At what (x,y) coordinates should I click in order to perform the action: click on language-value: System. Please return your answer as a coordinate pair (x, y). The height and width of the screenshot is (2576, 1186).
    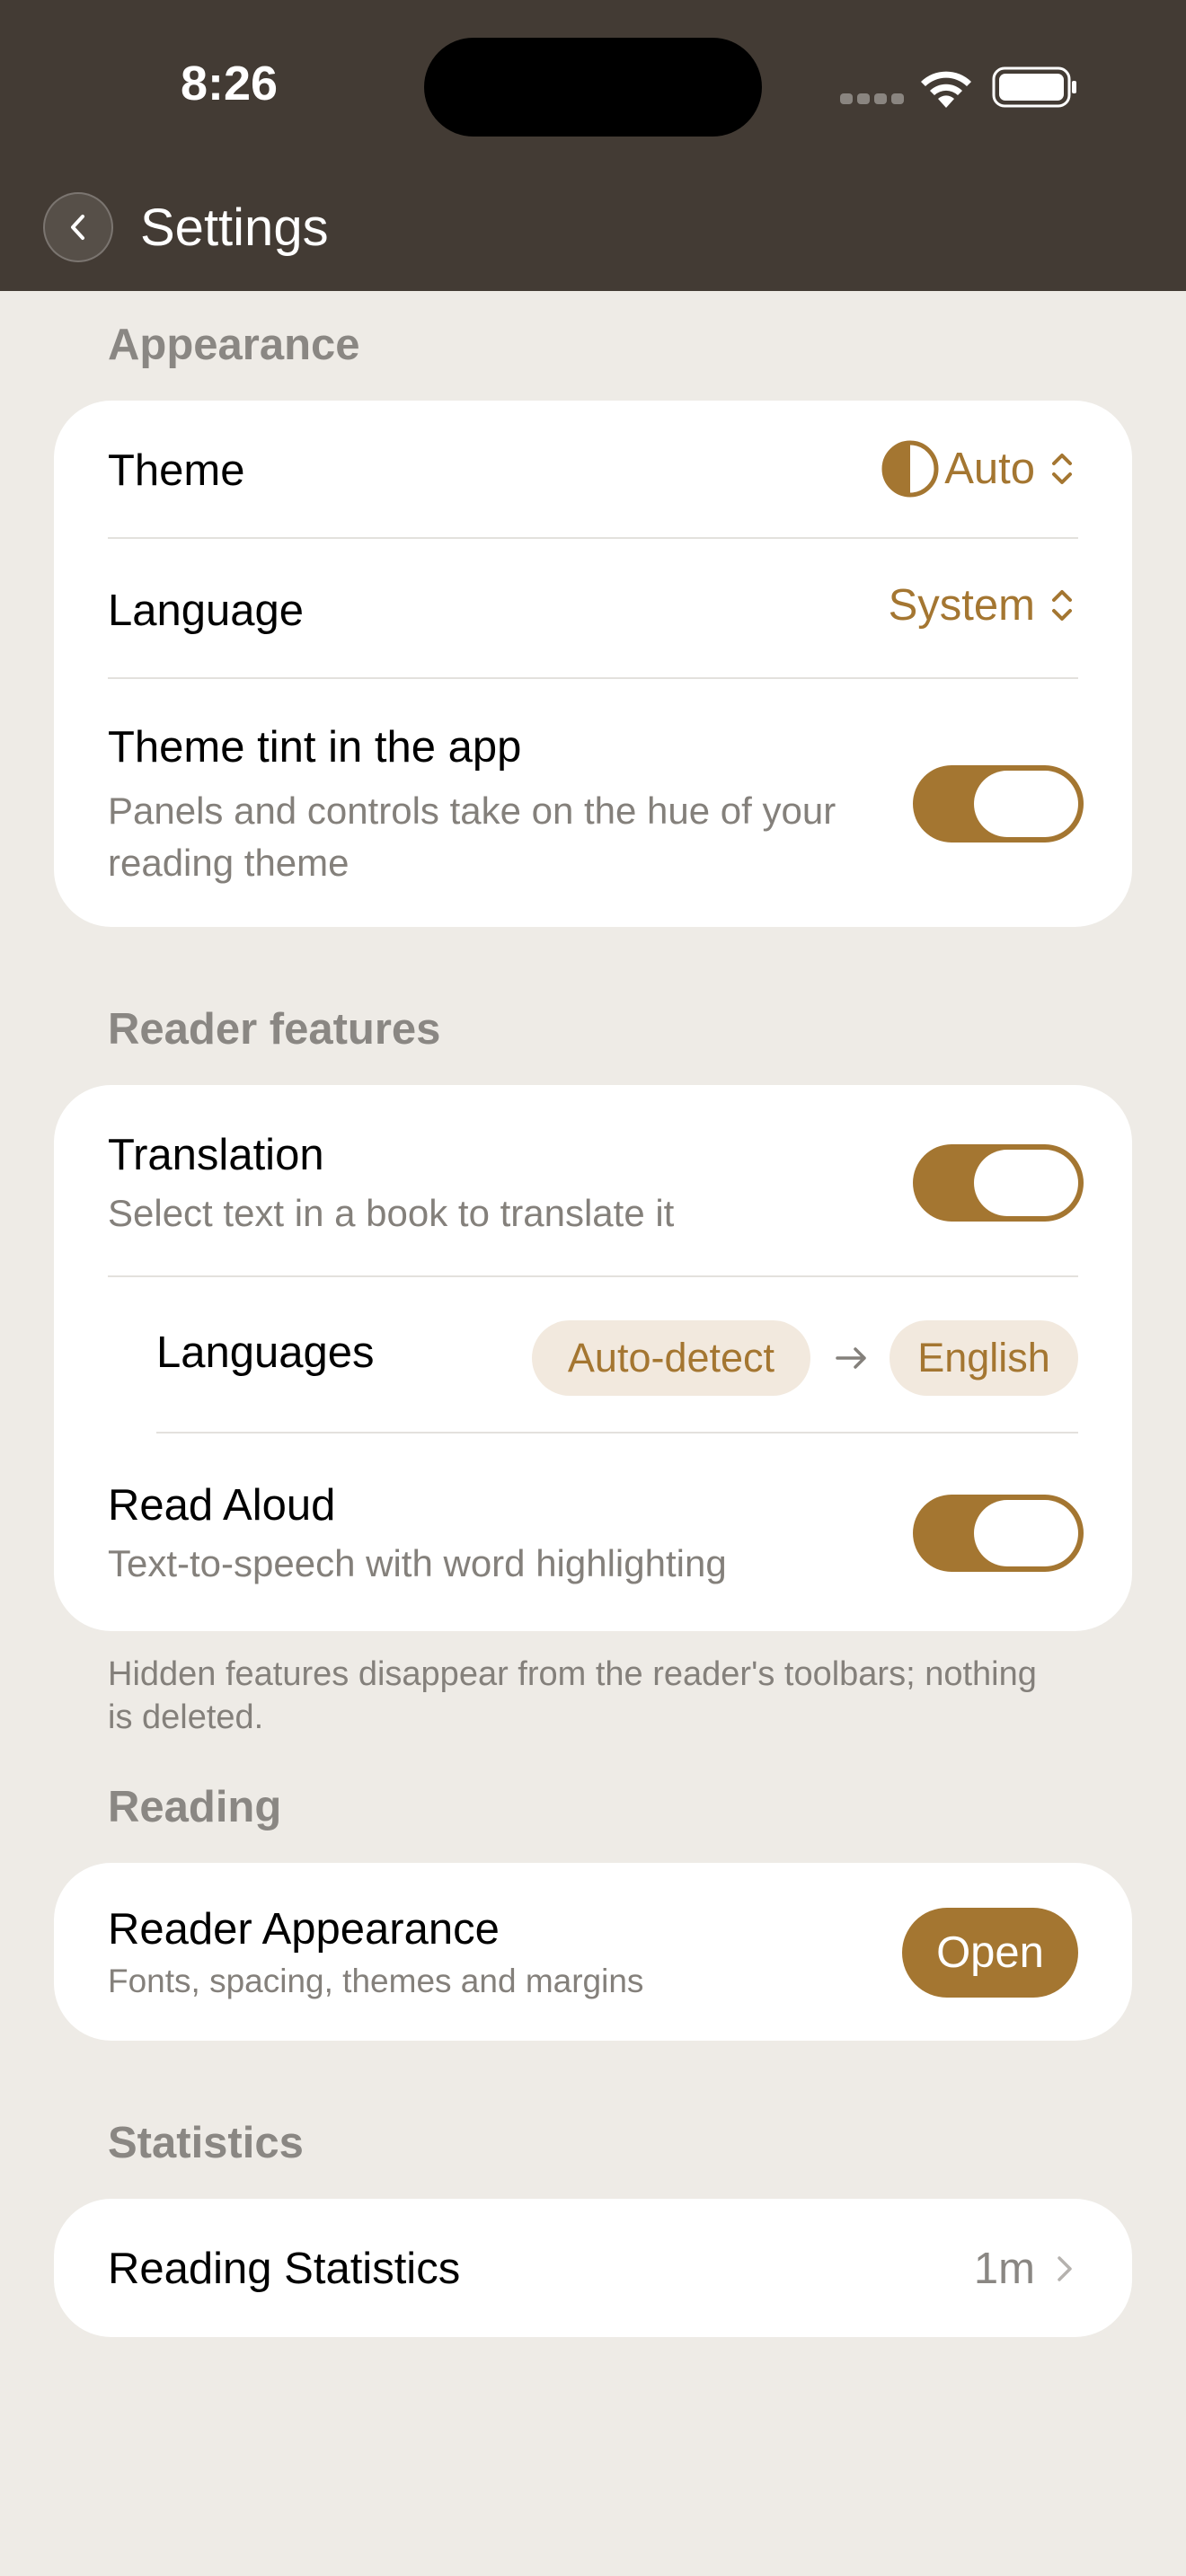
    Looking at the image, I should click on (961, 605).